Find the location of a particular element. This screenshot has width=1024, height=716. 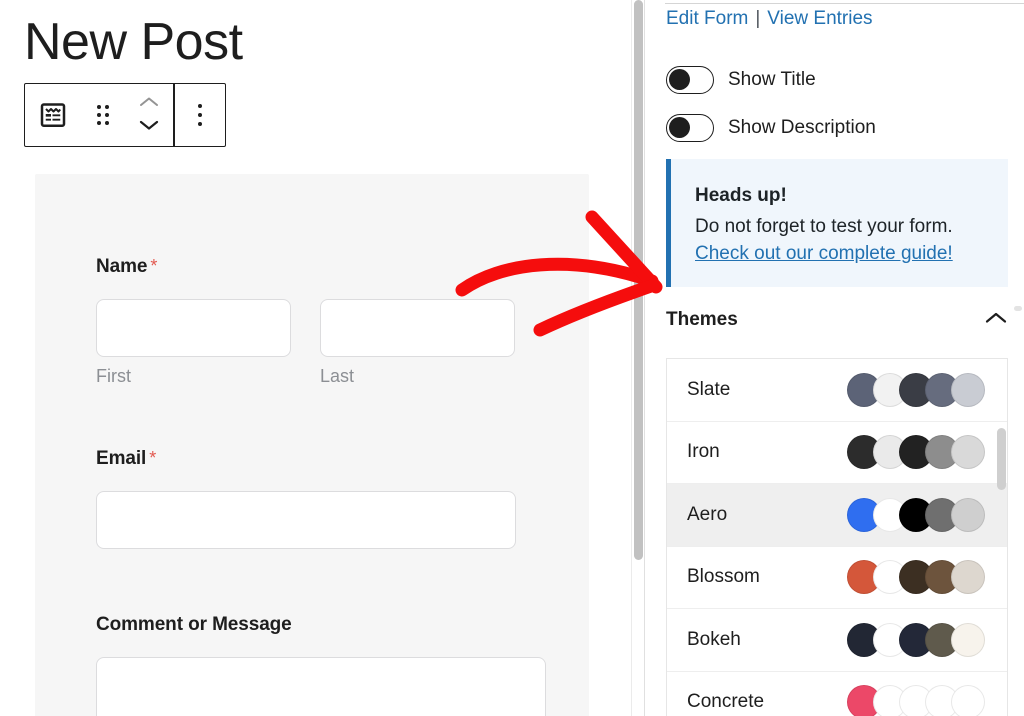

notice-text: Do not forget to test your form. is located at coordinates (824, 226).